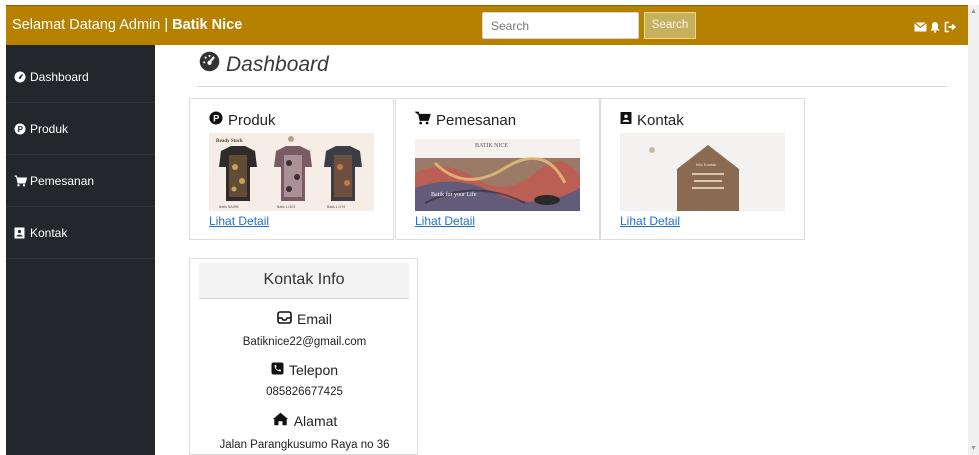  Describe the element at coordinates (304, 445) in the screenshot. I see `address-value: Jalan Parangkusumo Raya no 36` at that location.